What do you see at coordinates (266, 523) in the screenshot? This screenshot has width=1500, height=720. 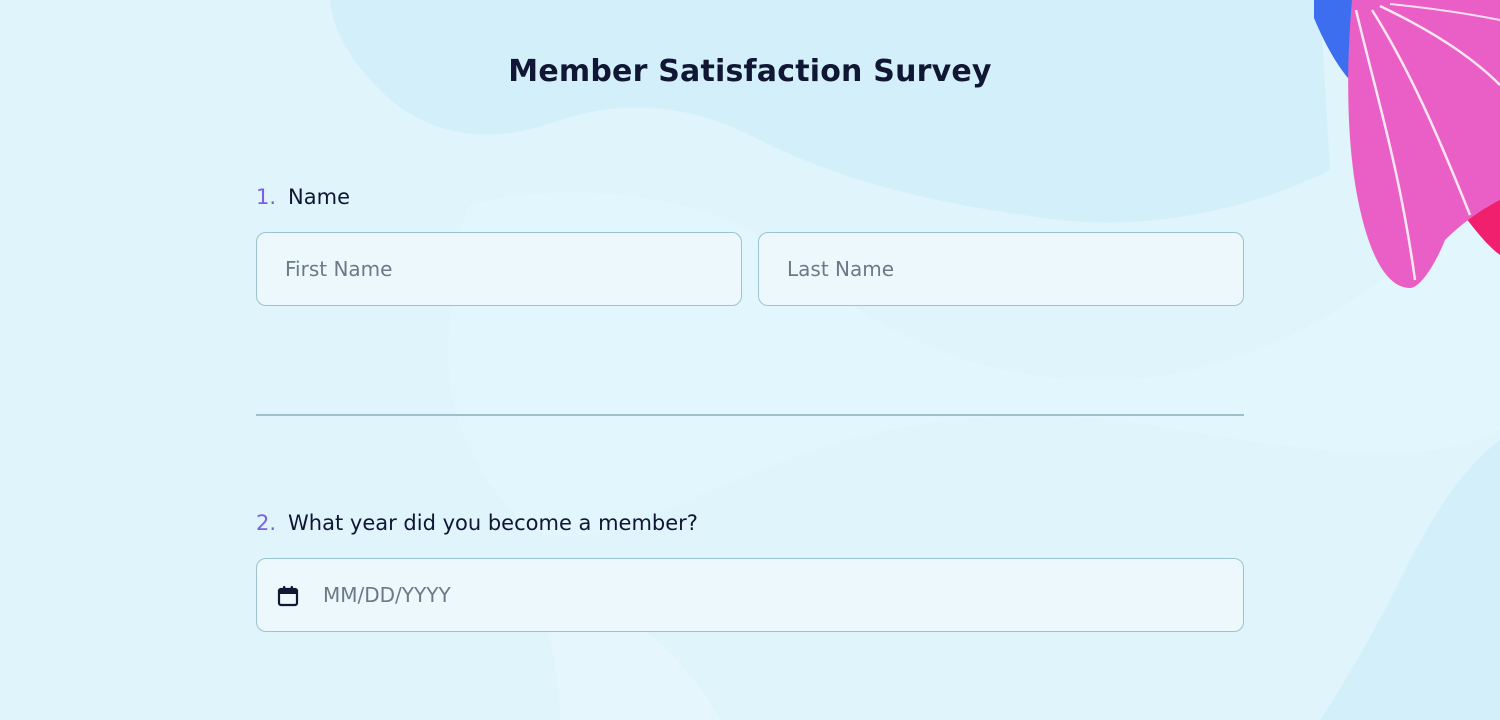 I see `question-2-number: 2.` at bounding box center [266, 523].